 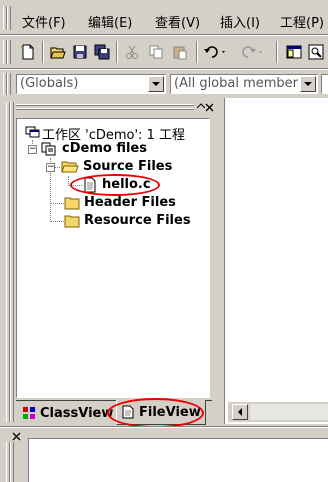 I want to click on redo-icon, so click(x=252, y=52).